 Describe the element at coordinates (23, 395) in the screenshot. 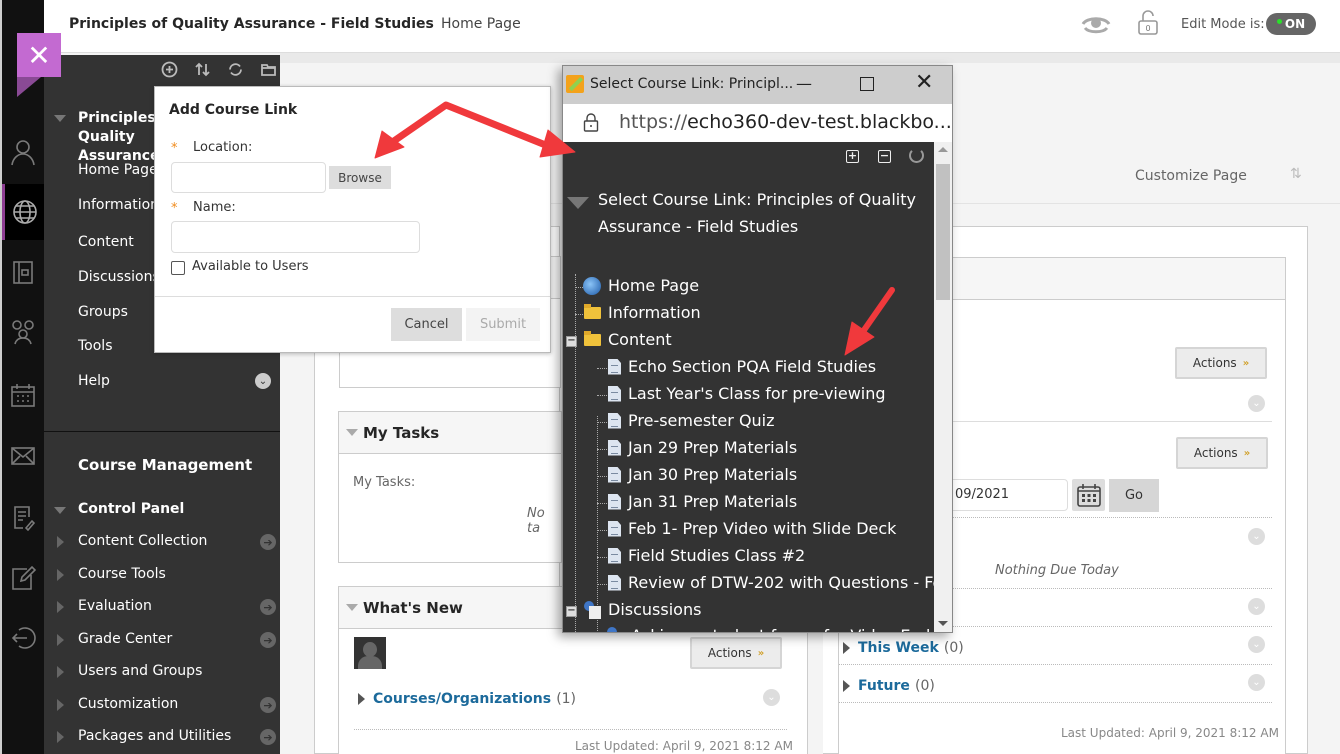

I see `rail-calendar` at that location.